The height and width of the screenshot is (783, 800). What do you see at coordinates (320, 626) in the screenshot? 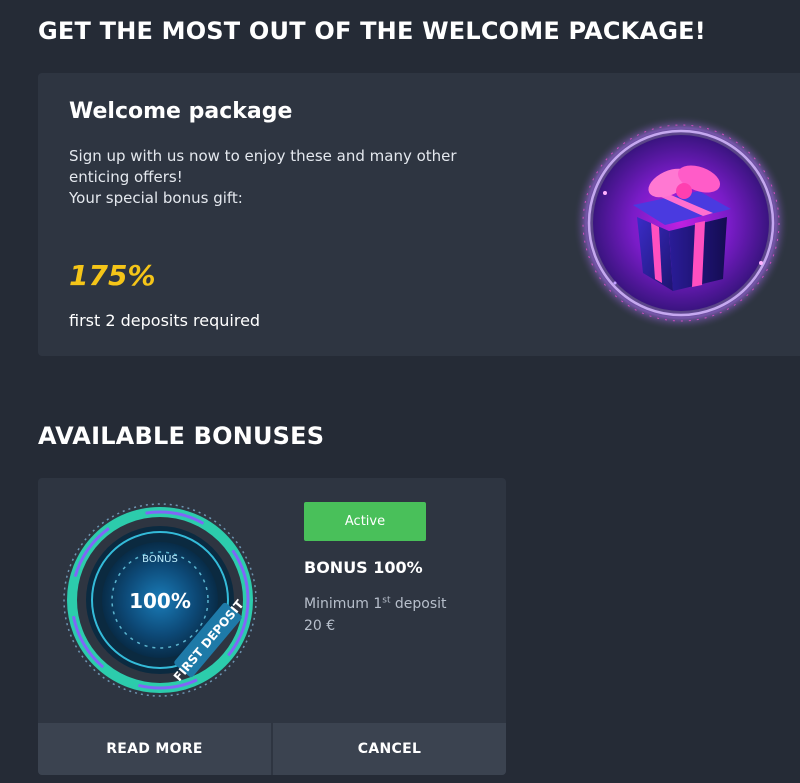
I see `minimum-deposit-amount: 20 €` at bounding box center [320, 626].